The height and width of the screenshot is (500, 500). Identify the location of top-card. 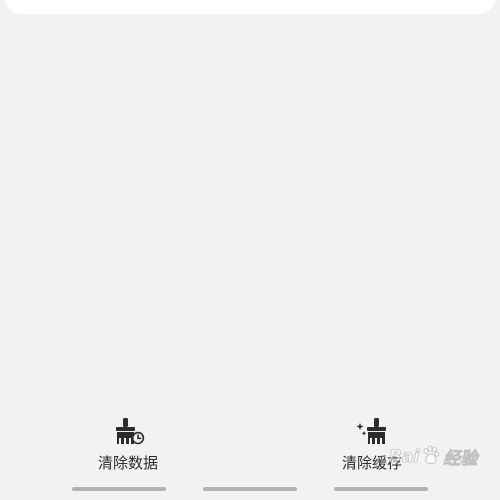
(250, 7).